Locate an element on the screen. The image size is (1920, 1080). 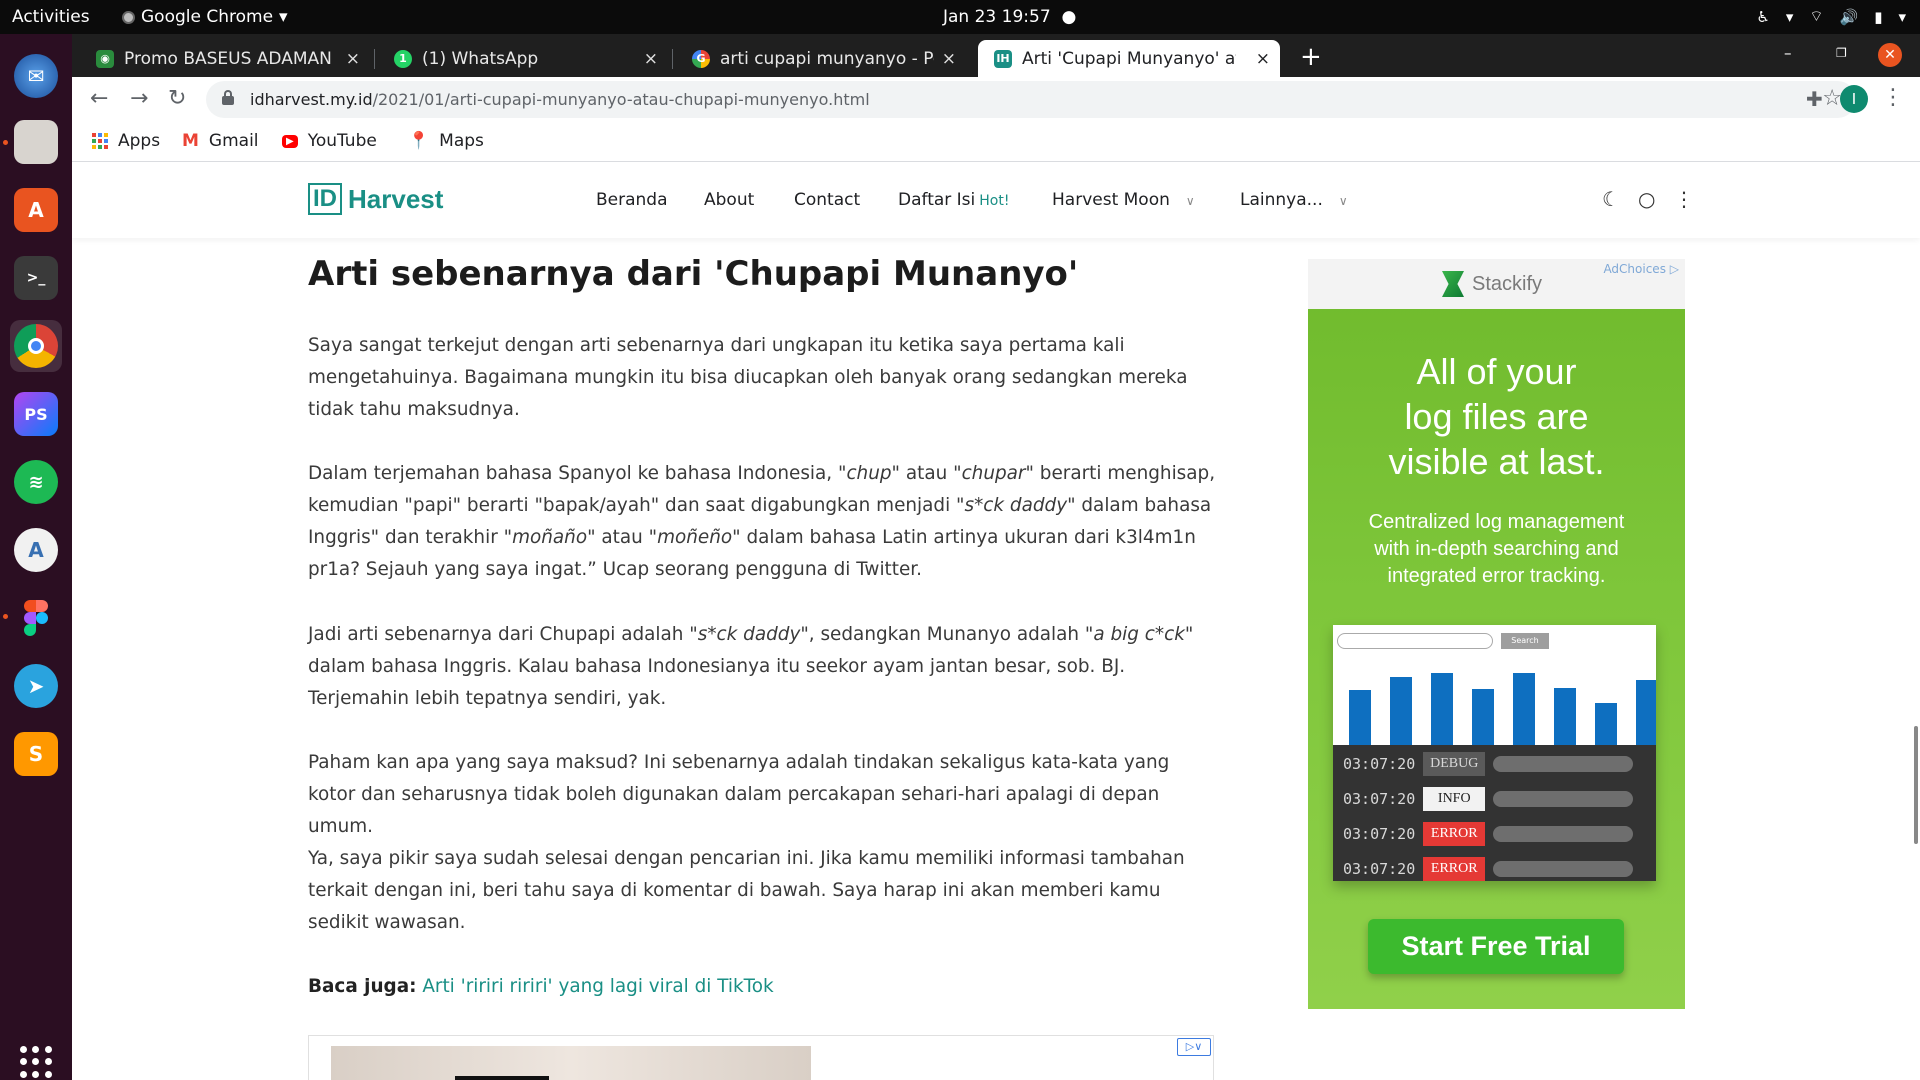
reload-icon: ↻ is located at coordinates (177, 98).